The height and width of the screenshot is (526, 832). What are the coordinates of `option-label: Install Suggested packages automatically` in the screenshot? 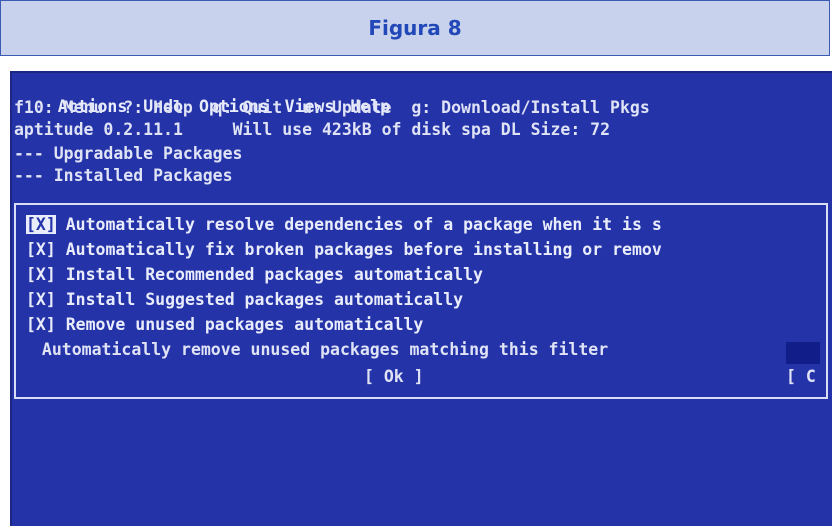 It's located at (259, 299).